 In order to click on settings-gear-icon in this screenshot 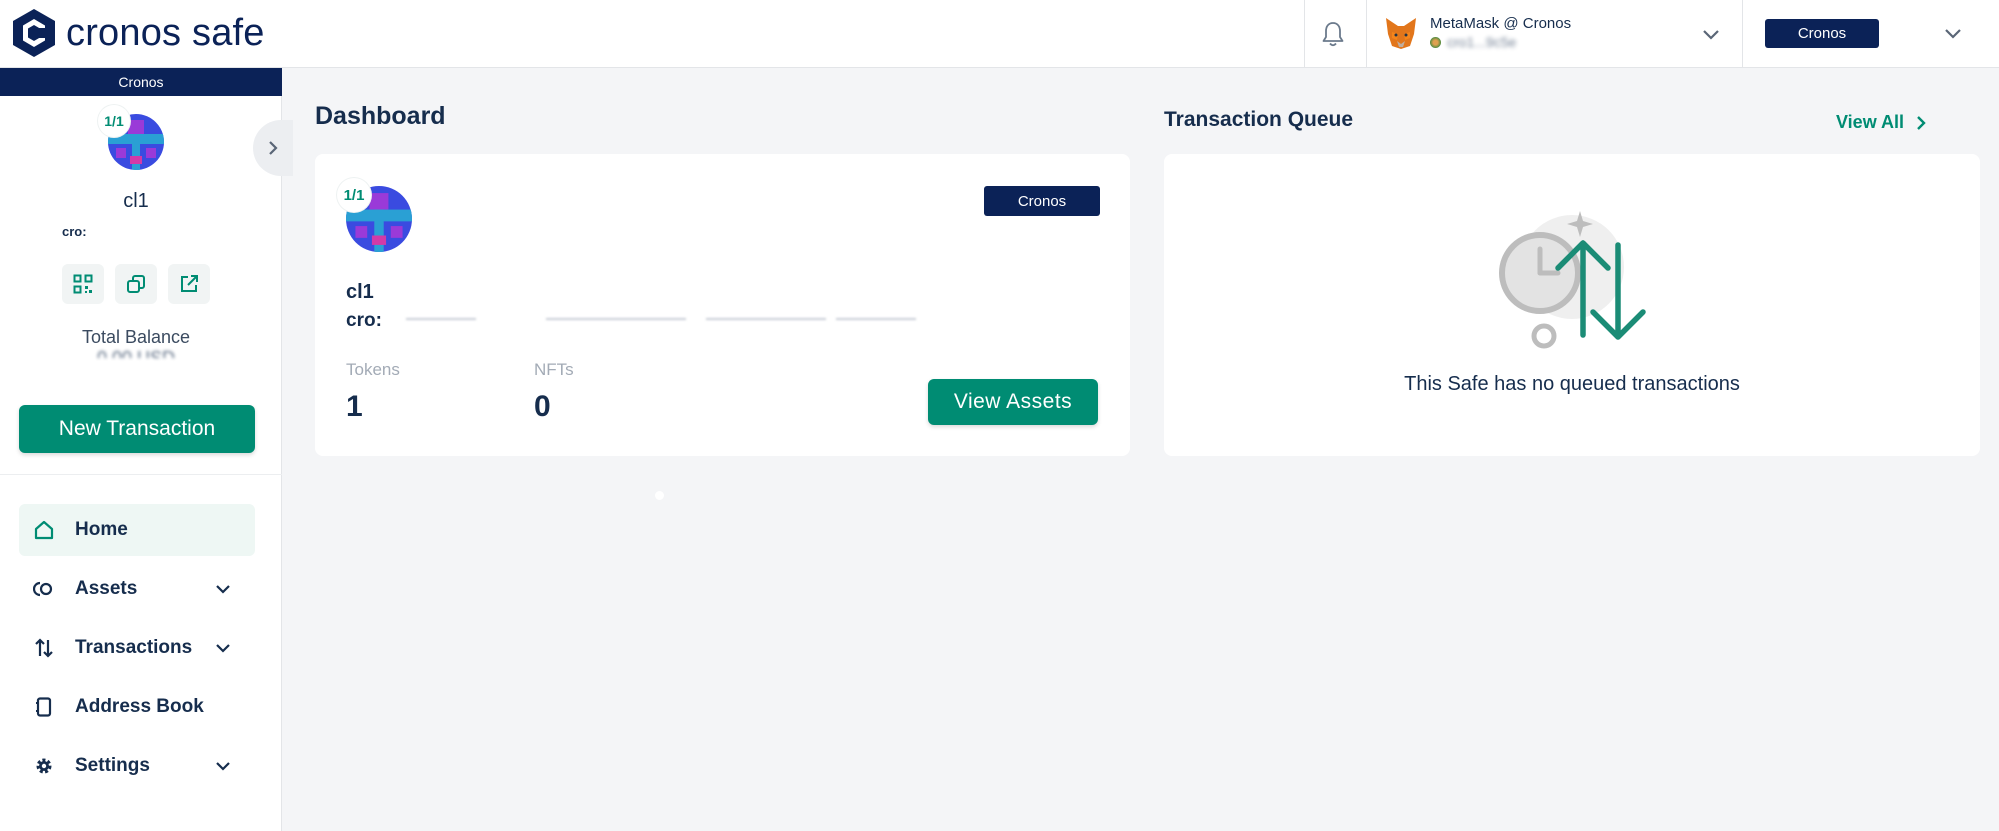, I will do `click(44, 766)`.